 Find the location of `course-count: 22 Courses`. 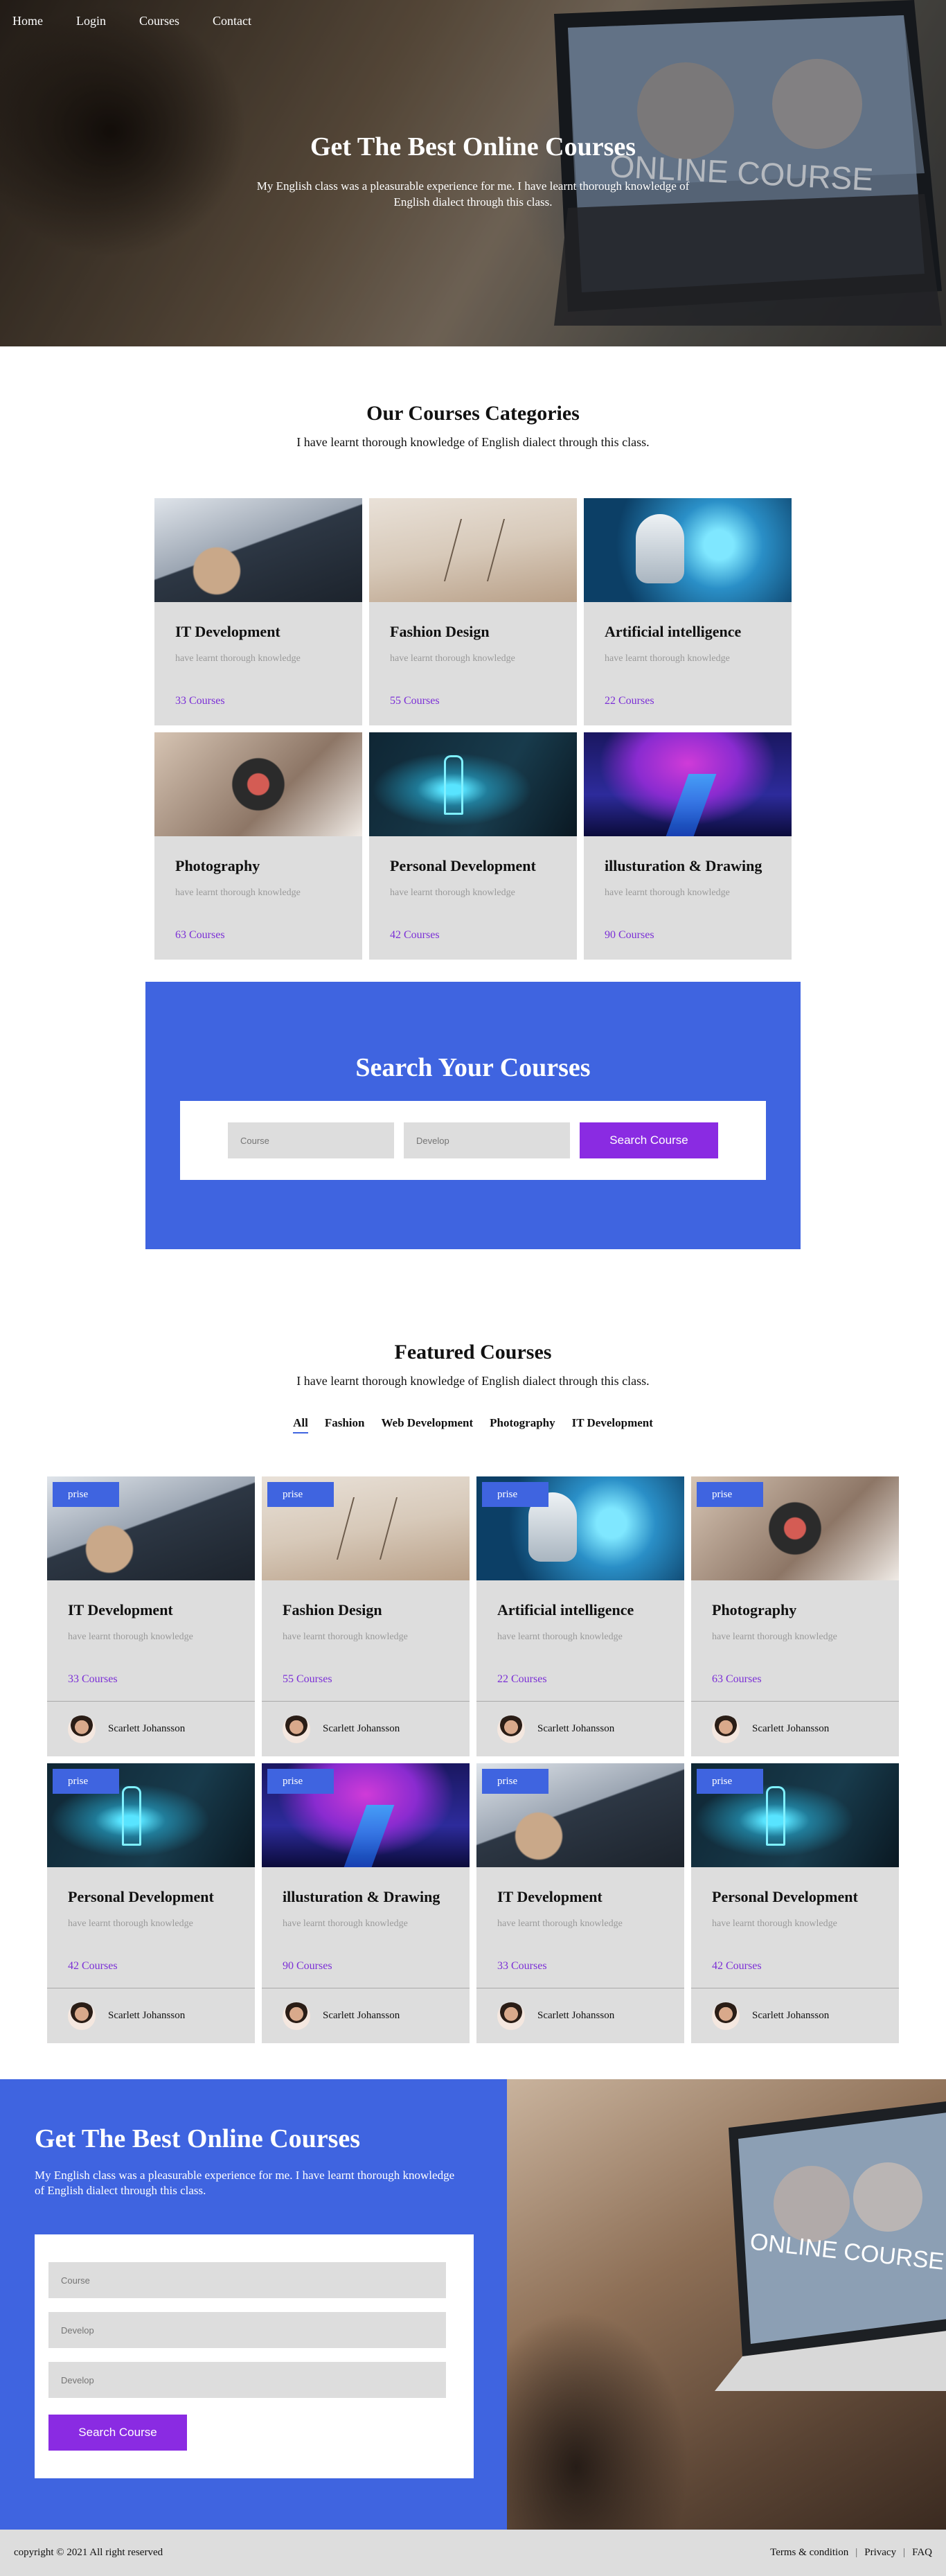

course-count: 22 Courses is located at coordinates (580, 1680).